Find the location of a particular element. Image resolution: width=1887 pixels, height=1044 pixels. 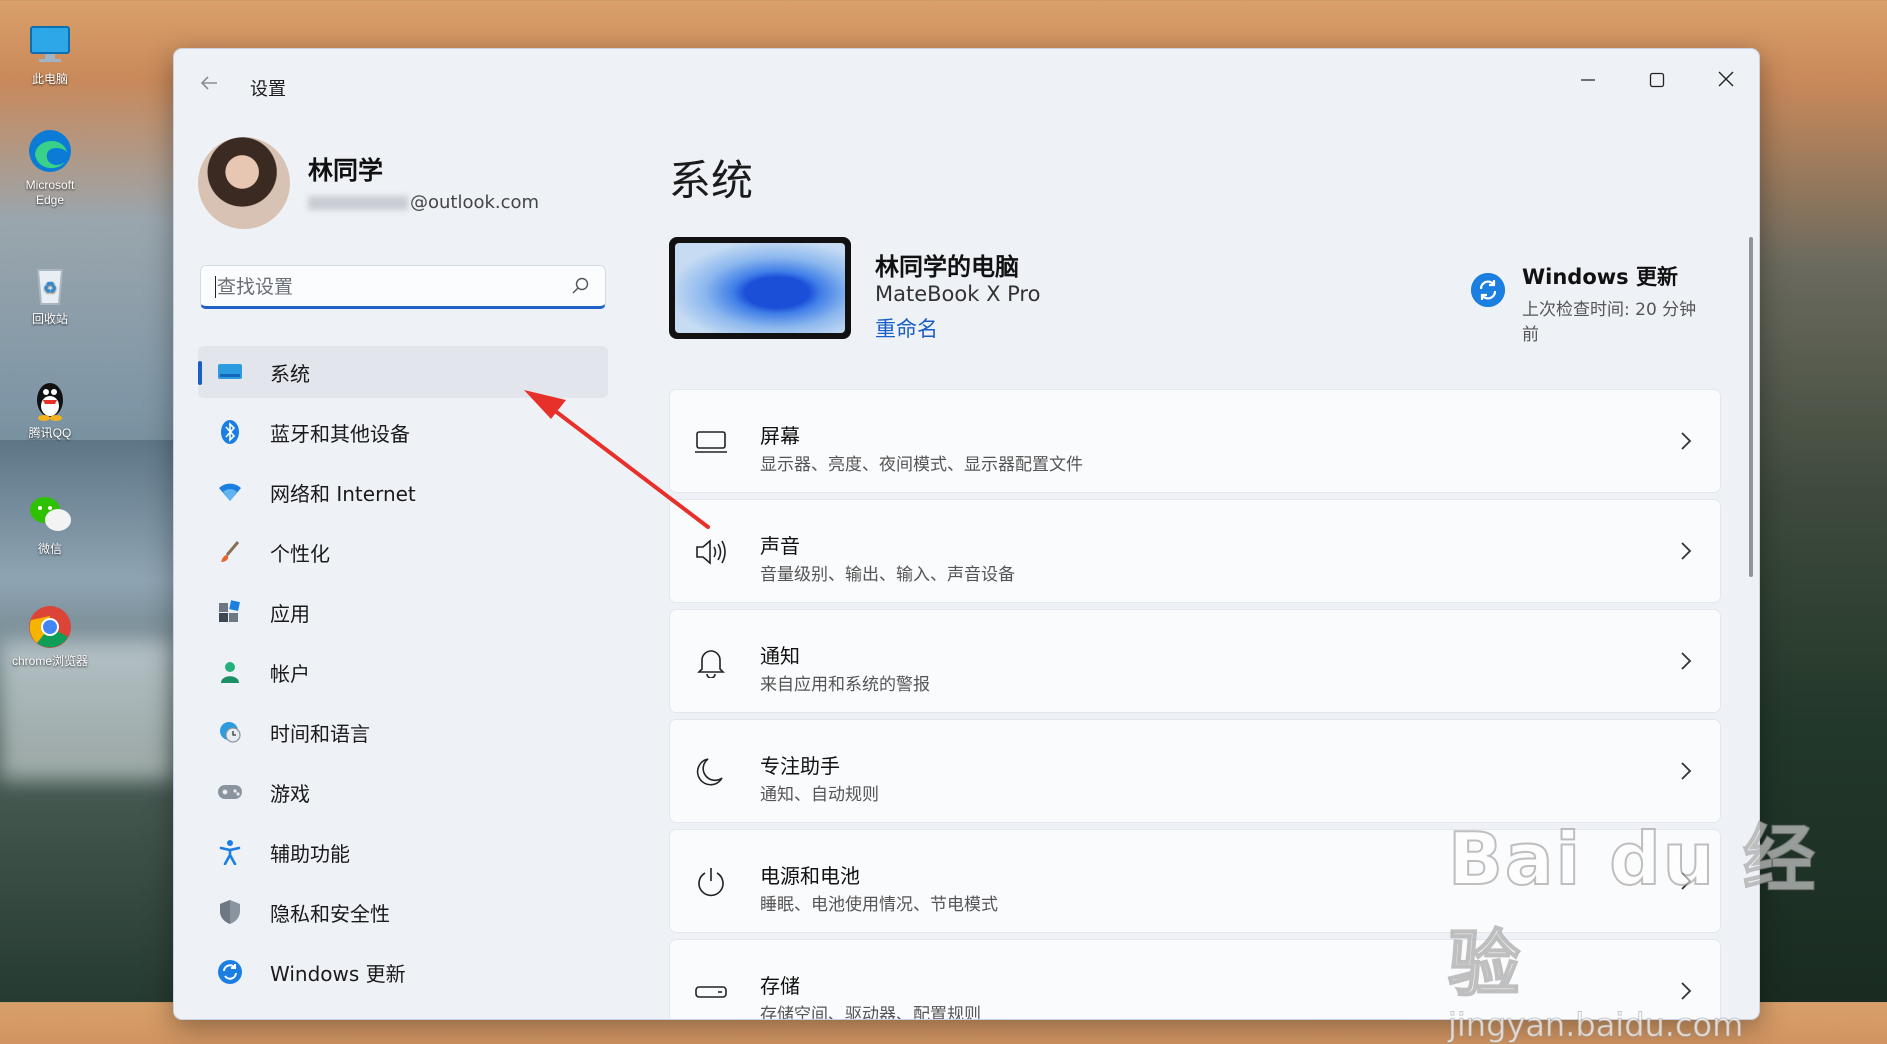

back-button is located at coordinates (209, 83).